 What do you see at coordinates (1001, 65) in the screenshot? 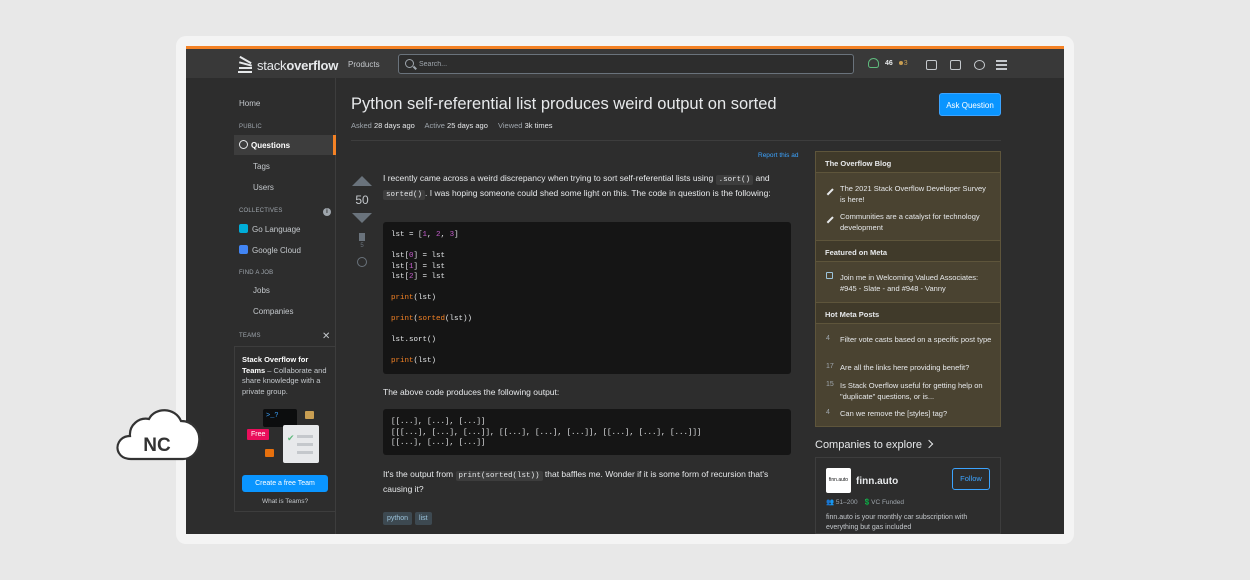
I see `site-switcher-icon` at bounding box center [1001, 65].